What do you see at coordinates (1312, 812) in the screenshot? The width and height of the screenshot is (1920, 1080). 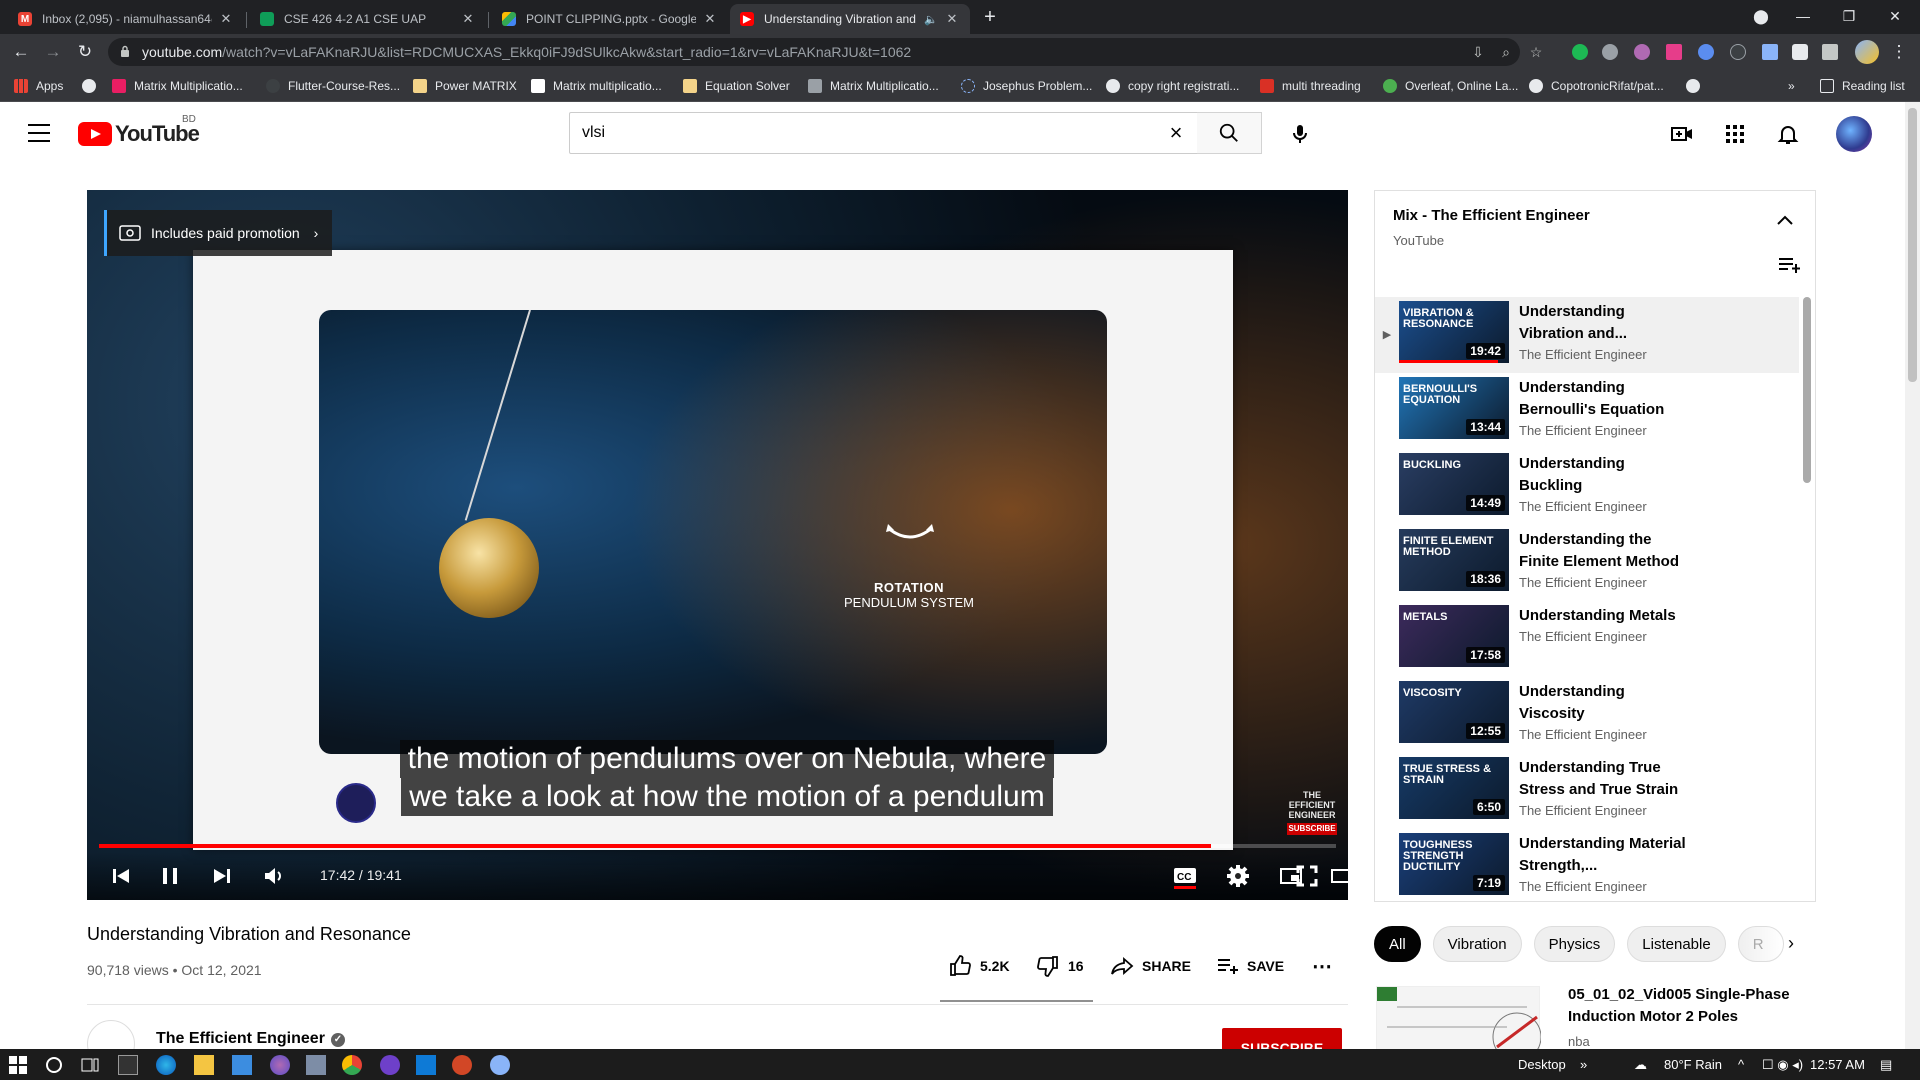 I see `brand-watermark: THE EFFICIENT ENGINEER SUBSCRIBE` at bounding box center [1312, 812].